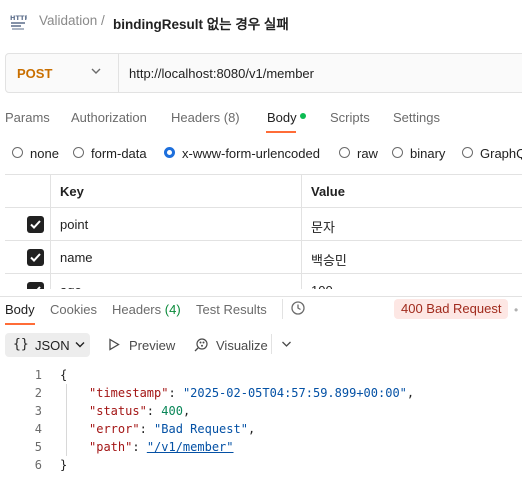 Image resolution: width=522 pixels, height=496 pixels. Describe the element at coordinates (52, 345) in the screenshot. I see `format-label: JSON` at that location.